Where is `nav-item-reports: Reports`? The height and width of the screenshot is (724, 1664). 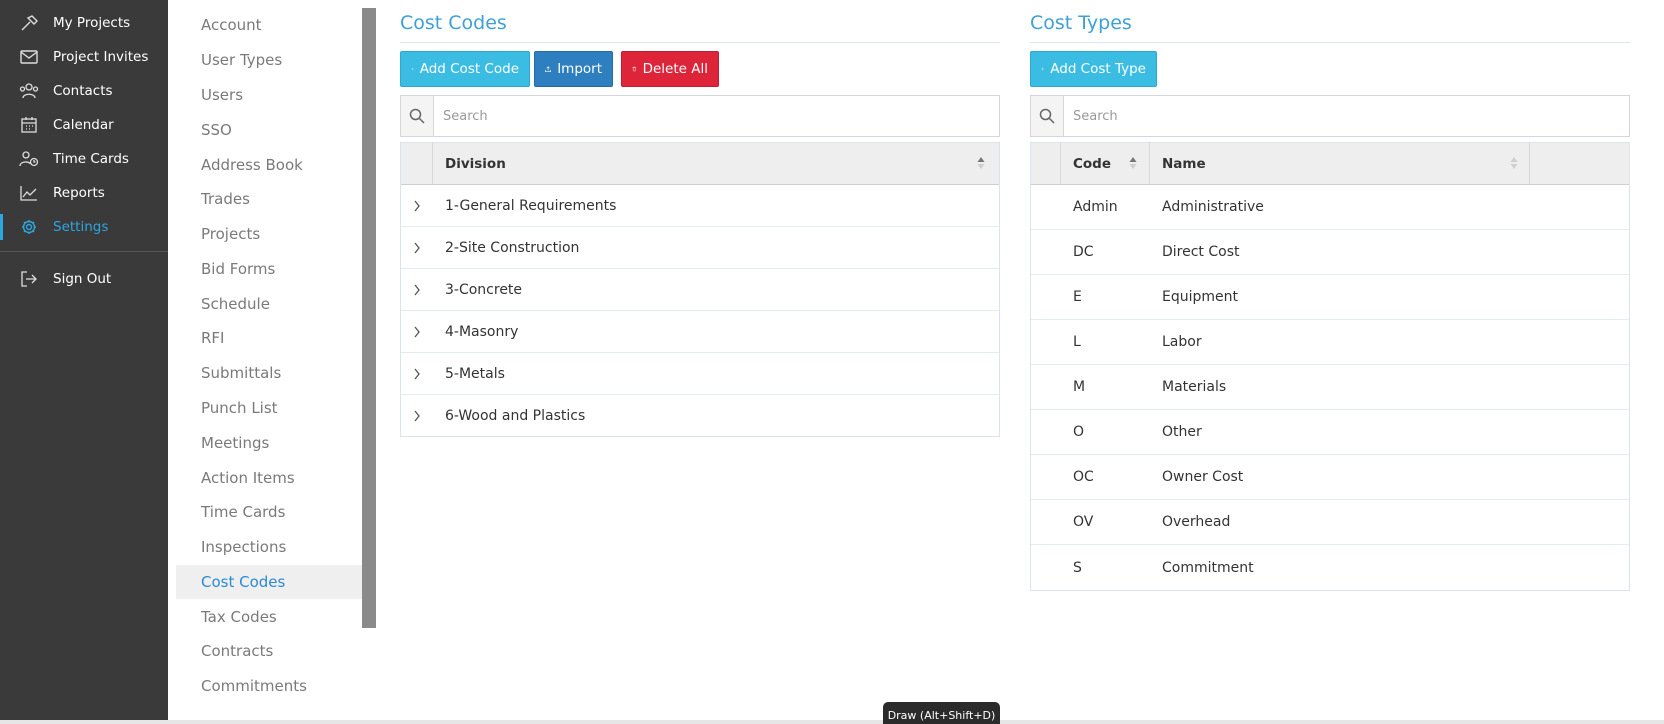 nav-item-reports: Reports is located at coordinates (84, 193).